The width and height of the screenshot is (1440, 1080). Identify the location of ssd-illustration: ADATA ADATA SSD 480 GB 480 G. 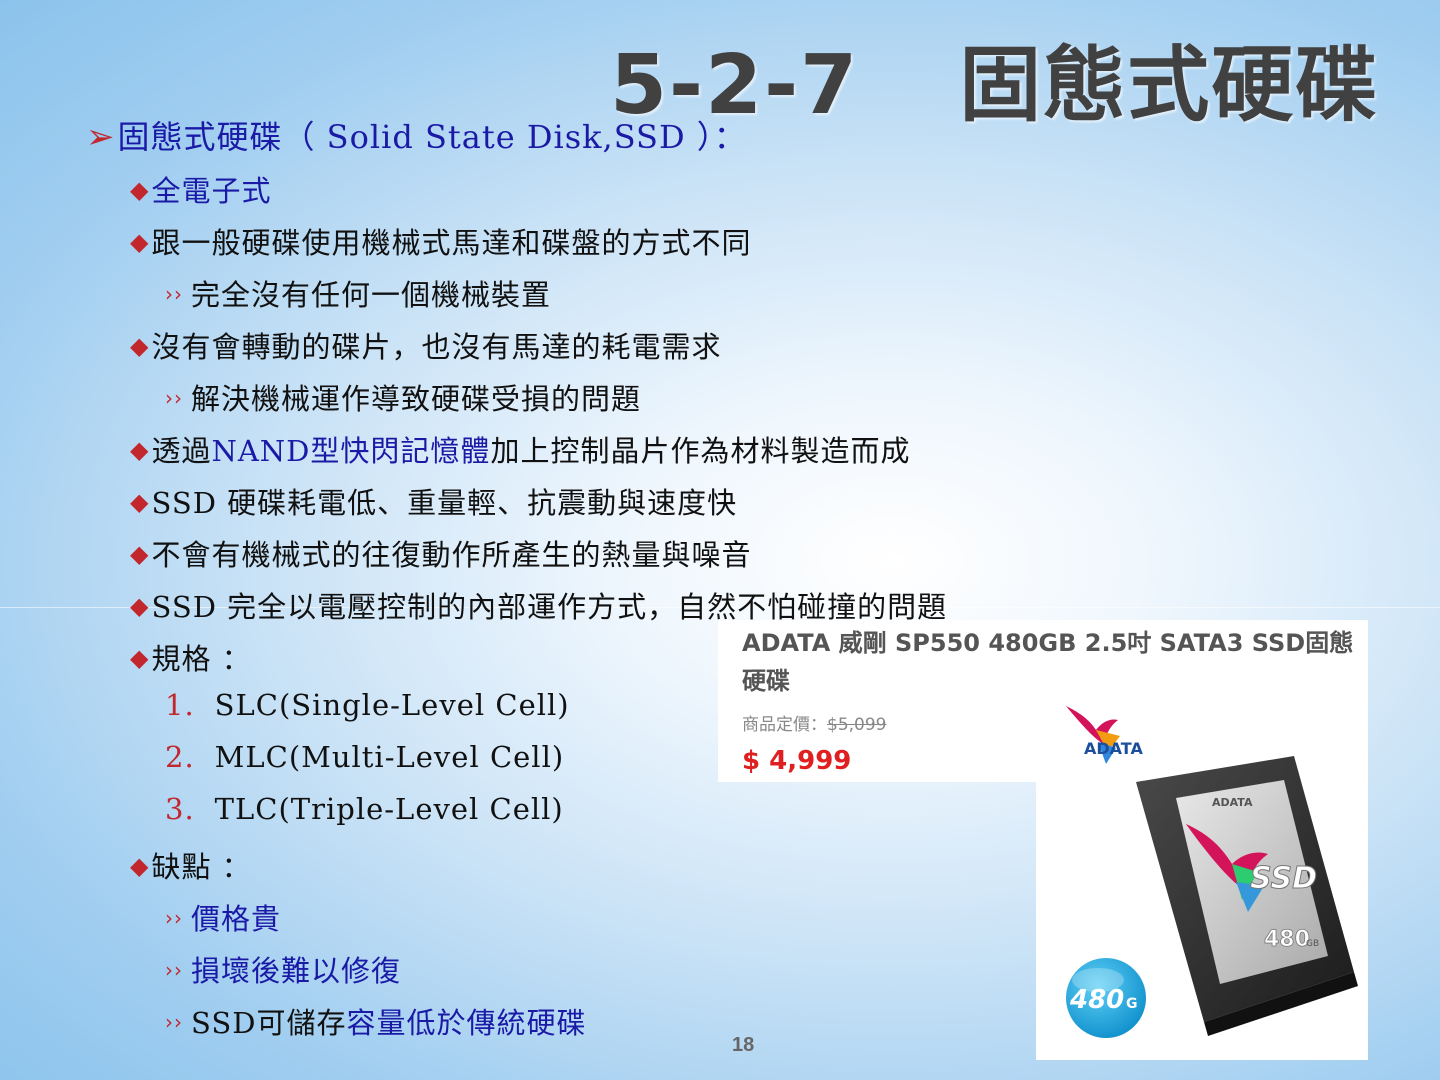
(1212, 872).